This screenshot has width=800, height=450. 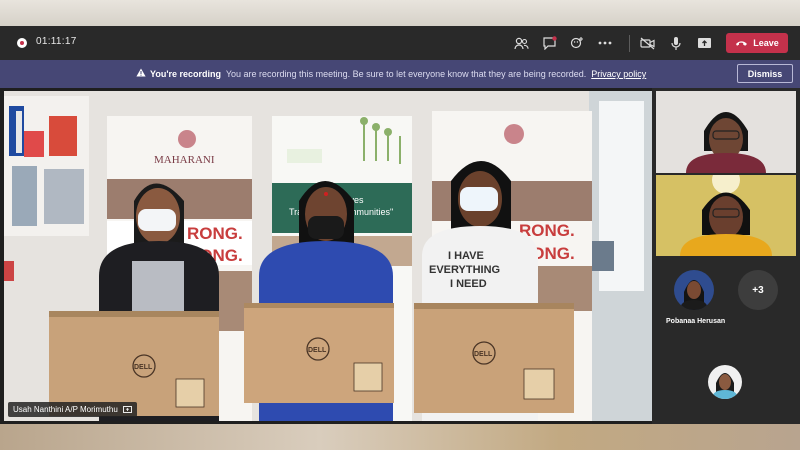 I want to click on mic-icon, so click(x=676, y=43).